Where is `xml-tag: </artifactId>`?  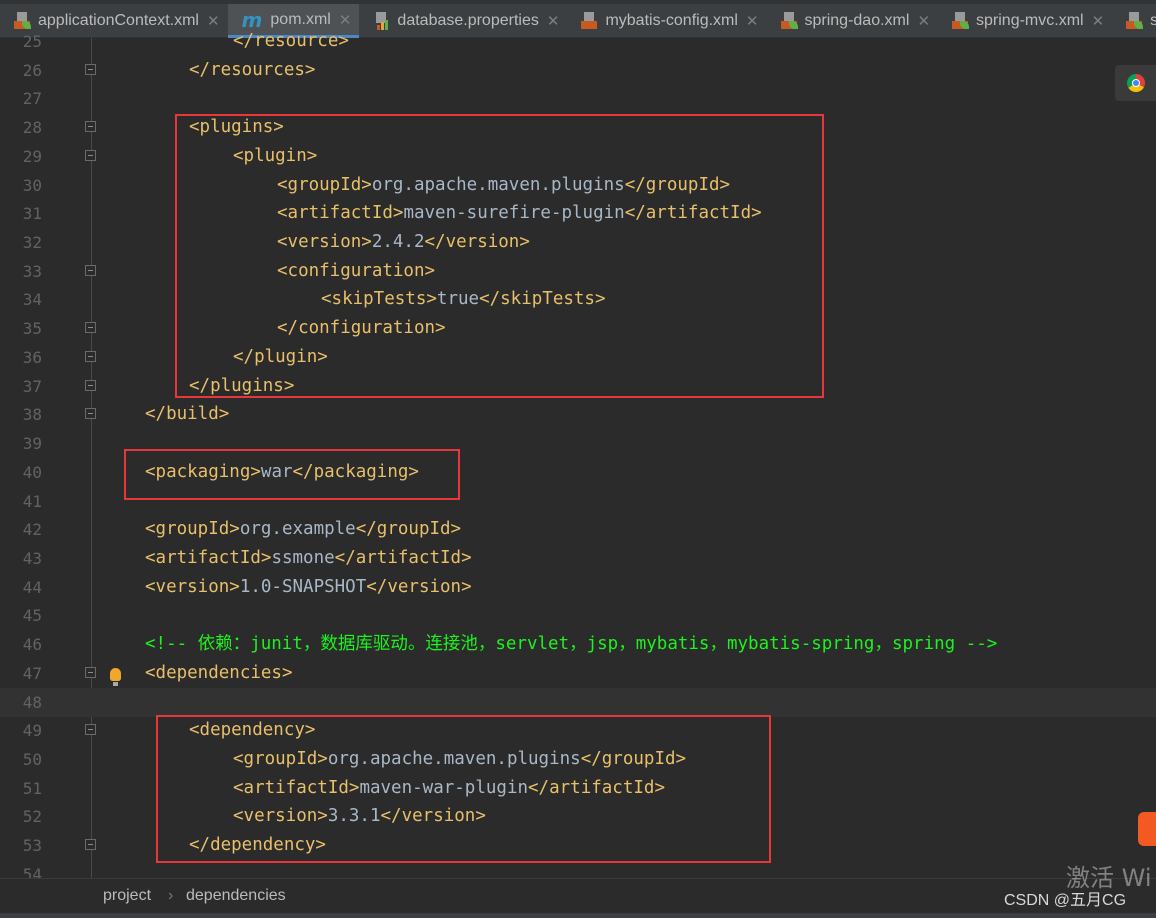
xml-tag: </artifactId> is located at coordinates (403, 557).